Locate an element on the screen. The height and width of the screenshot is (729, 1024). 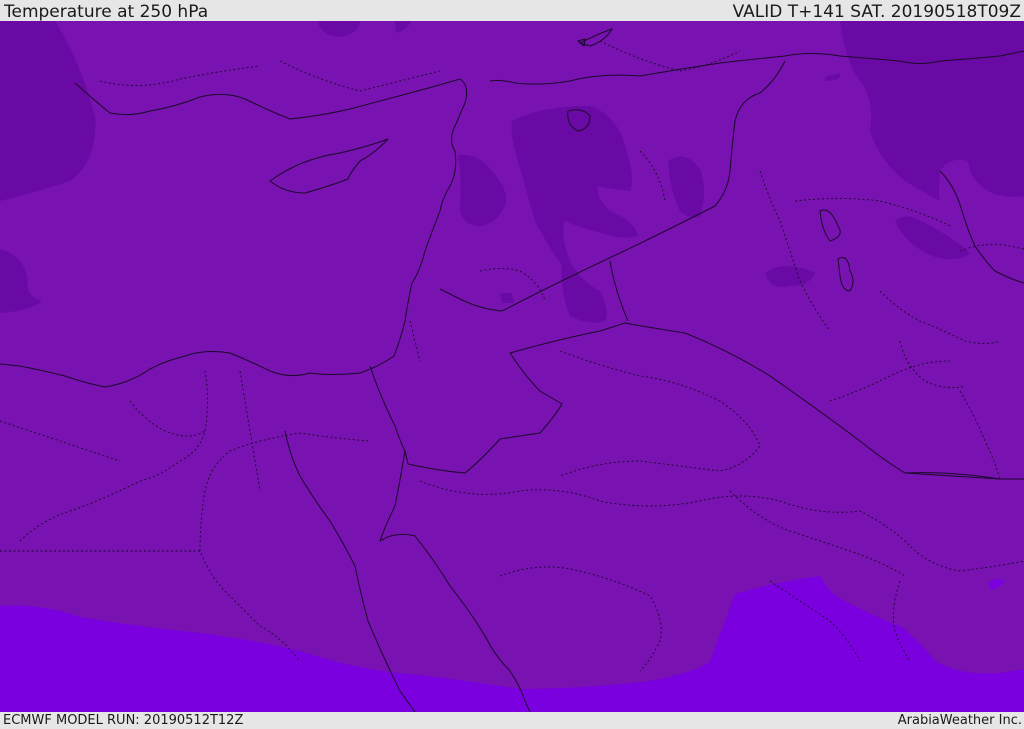
model-run-label: ECMWF MODEL RUN: 20190512T12Z is located at coordinates (123, 720).